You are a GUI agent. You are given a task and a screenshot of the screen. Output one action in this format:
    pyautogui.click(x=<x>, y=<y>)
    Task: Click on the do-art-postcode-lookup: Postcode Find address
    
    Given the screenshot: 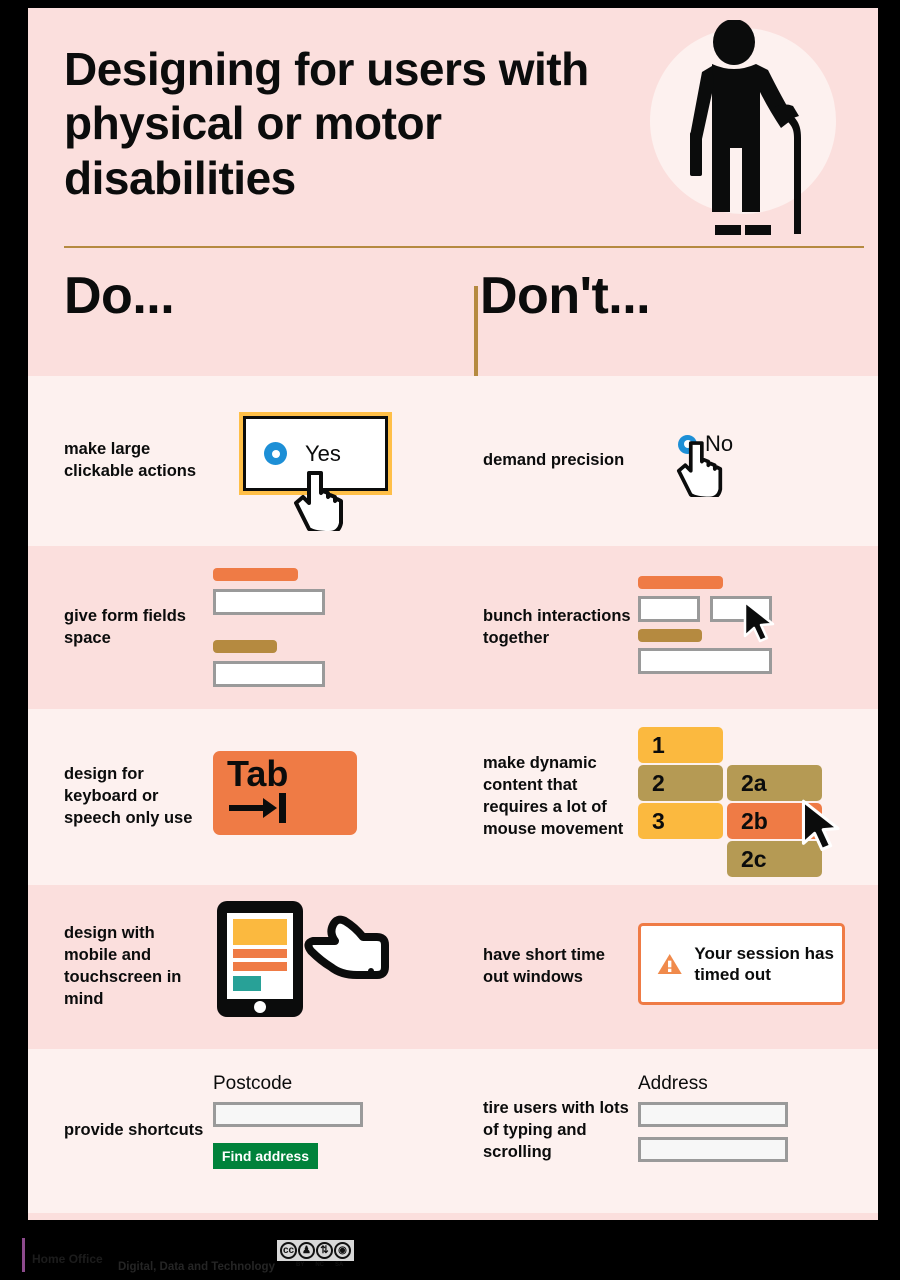 What is the action you would take?
    pyautogui.click(x=333, y=1131)
    